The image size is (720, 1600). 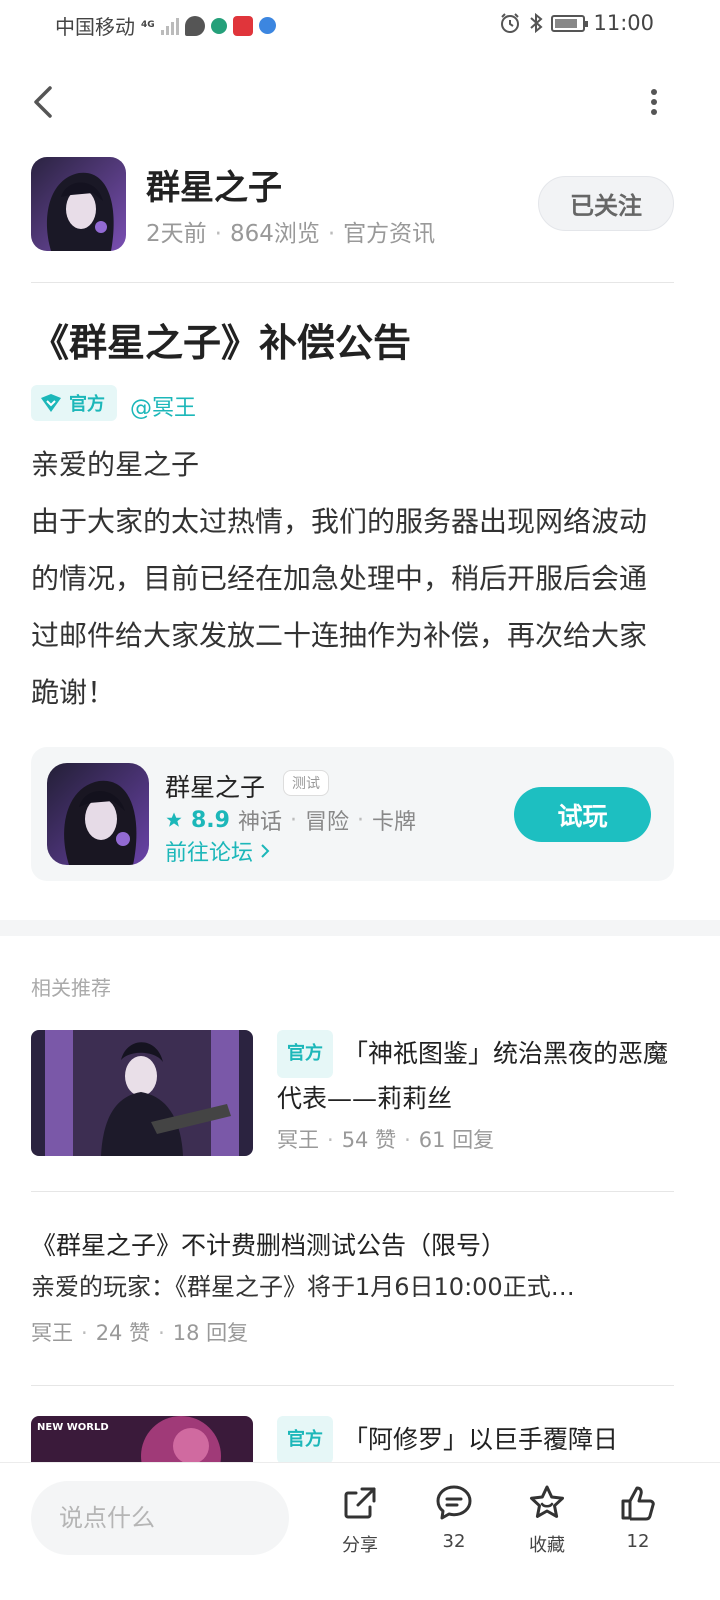 What do you see at coordinates (369, 1140) in the screenshot?
I see `related-likes: 54 赞` at bounding box center [369, 1140].